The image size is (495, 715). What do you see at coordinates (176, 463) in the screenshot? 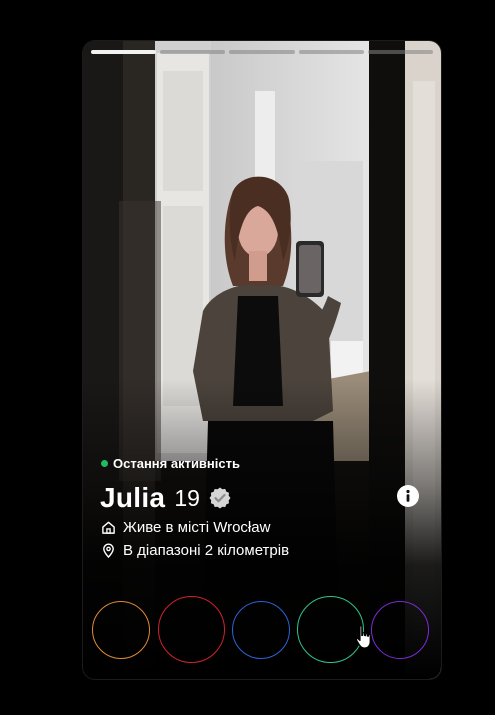
I see `status-text: Остання активність` at bounding box center [176, 463].